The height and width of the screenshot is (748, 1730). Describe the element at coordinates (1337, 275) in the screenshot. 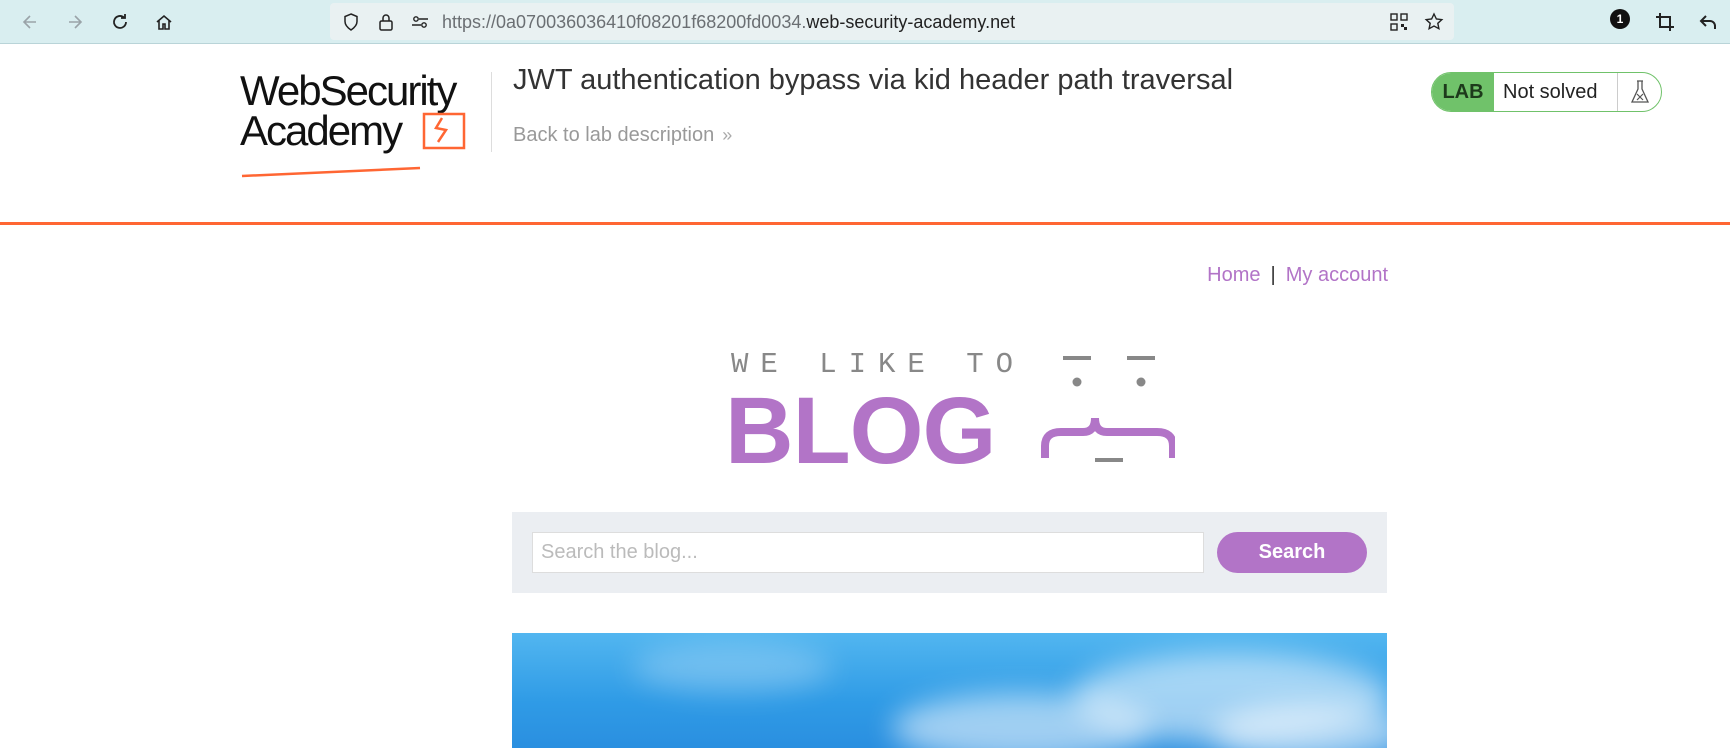

I see `nav-my-account-link: My account` at that location.